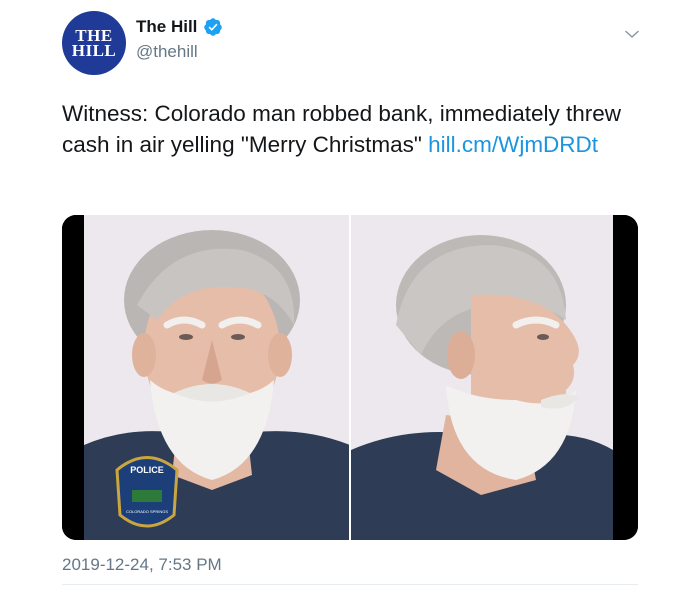 The width and height of the screenshot is (680, 590). I want to click on more-options-button, so click(632, 34).